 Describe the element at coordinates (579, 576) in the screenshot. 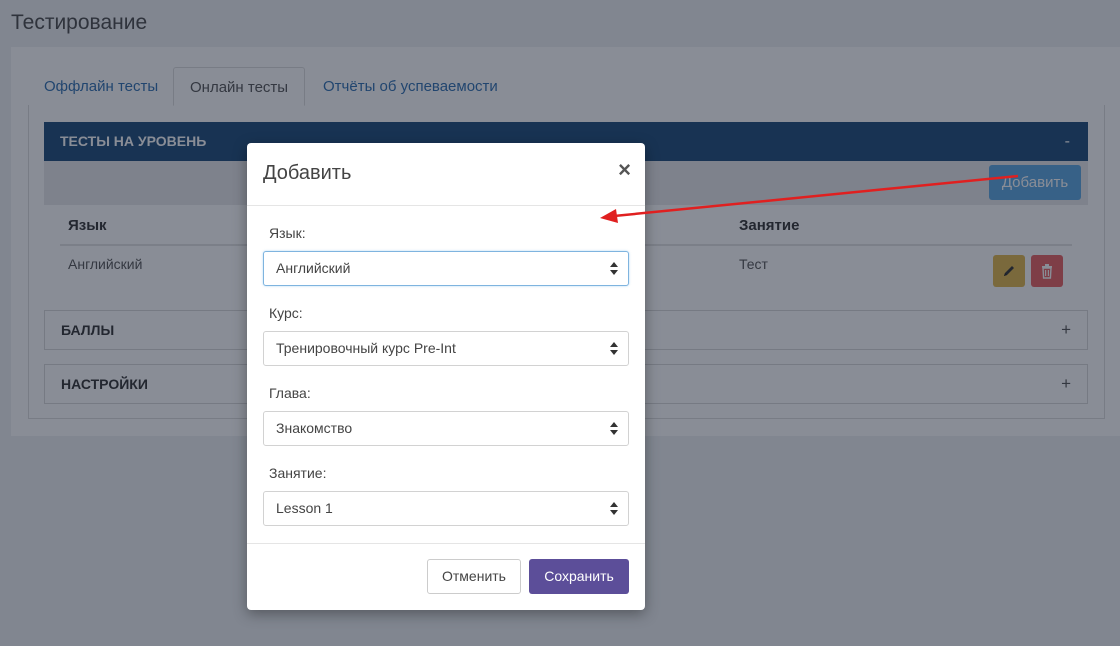

I see `save-button: Сохранить` at that location.